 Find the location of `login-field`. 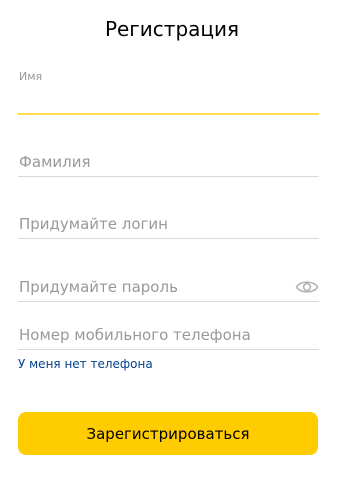

login-field is located at coordinates (168, 226).